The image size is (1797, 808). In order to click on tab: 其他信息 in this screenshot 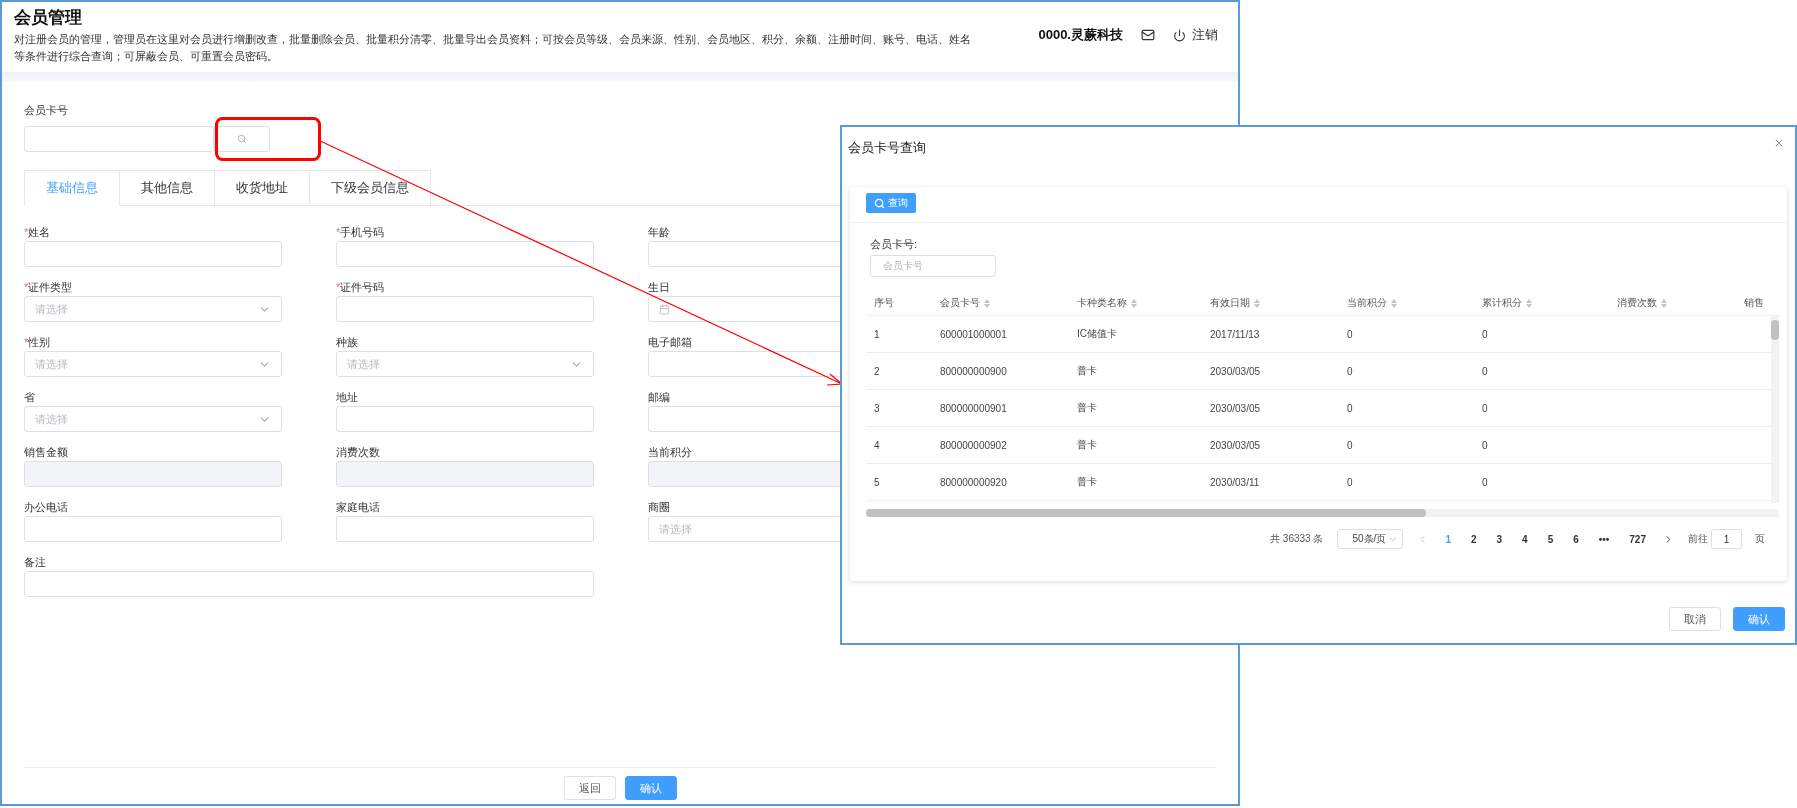, I will do `click(167, 188)`.